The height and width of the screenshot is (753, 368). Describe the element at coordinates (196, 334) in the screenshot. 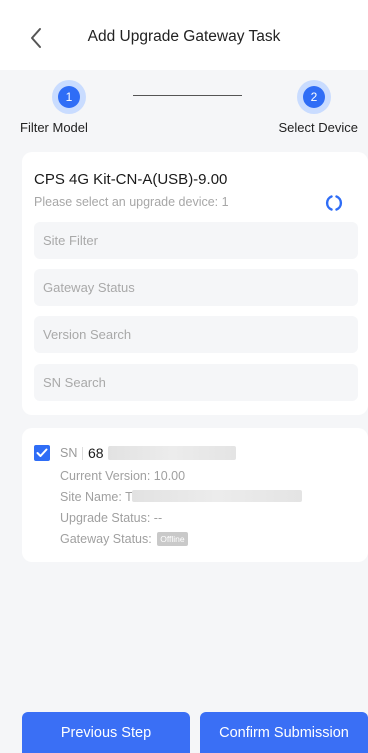

I see `version-search-input` at that location.